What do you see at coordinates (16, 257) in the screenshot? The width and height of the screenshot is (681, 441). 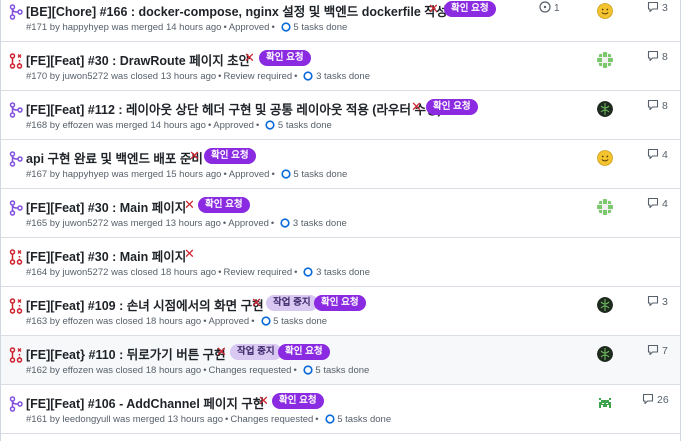 I see `git-pull-request-closed-icon` at bounding box center [16, 257].